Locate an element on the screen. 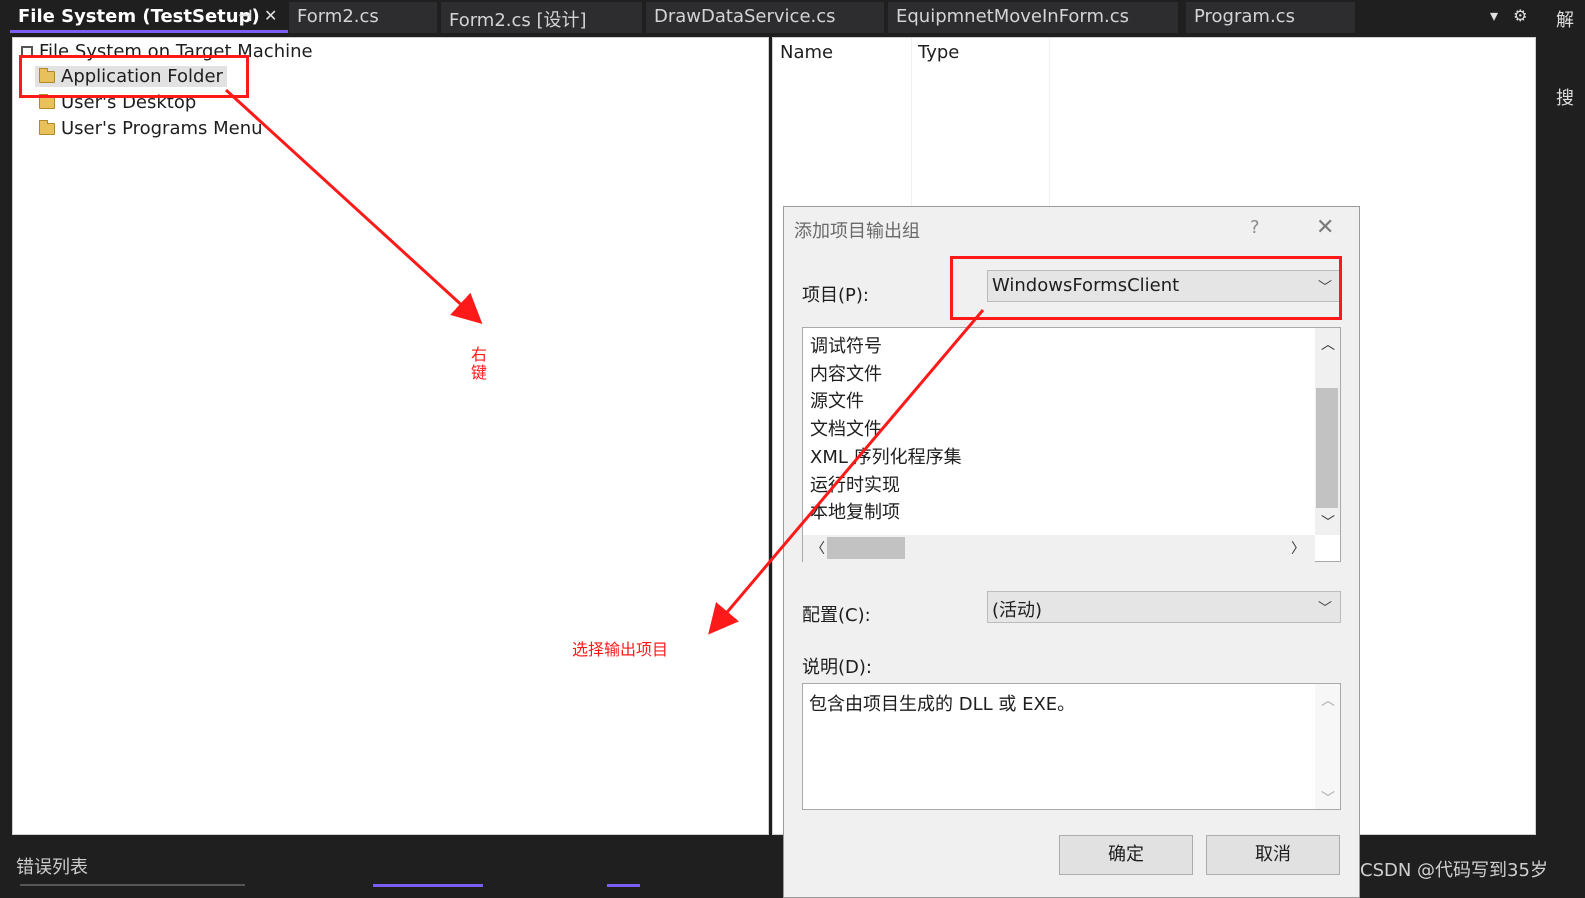  tab-drawdataservice: DrawDataService.cs is located at coordinates (765, 17).